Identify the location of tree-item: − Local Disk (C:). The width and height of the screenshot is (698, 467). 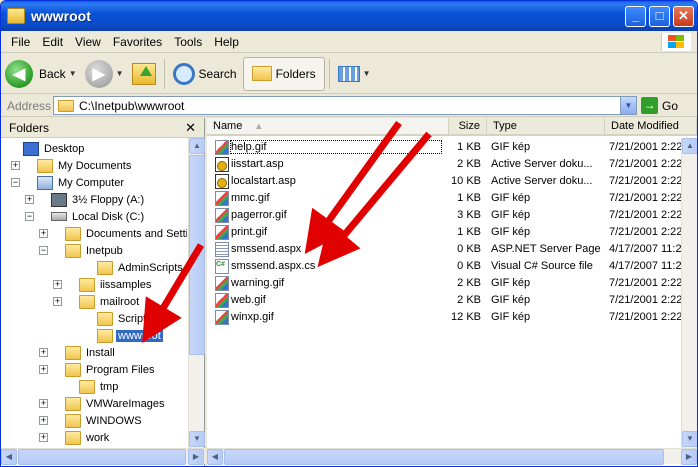
(85, 216).